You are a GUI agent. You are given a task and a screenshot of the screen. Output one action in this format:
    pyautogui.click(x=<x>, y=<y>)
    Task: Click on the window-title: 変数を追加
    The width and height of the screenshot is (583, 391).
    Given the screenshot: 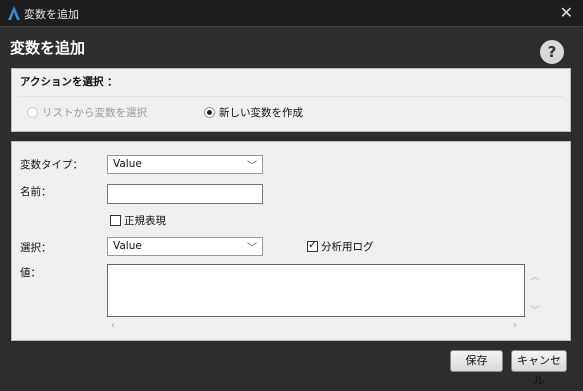 What is the action you would take?
    pyautogui.click(x=51, y=14)
    